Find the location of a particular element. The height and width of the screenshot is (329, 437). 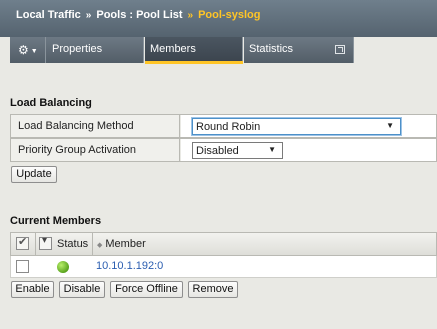

column-status: Status is located at coordinates (72, 244).